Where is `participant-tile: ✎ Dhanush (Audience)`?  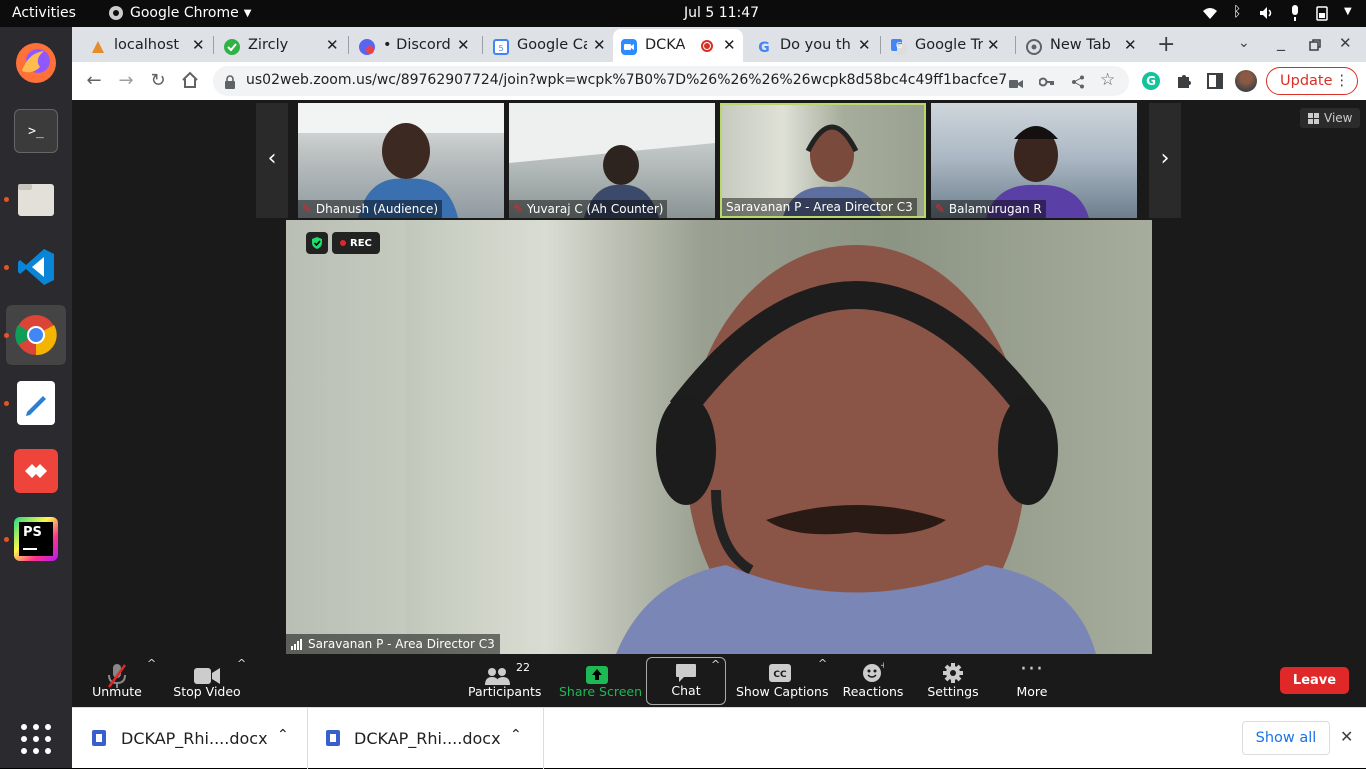 participant-tile: ✎ Dhanush (Audience) is located at coordinates (401, 160).